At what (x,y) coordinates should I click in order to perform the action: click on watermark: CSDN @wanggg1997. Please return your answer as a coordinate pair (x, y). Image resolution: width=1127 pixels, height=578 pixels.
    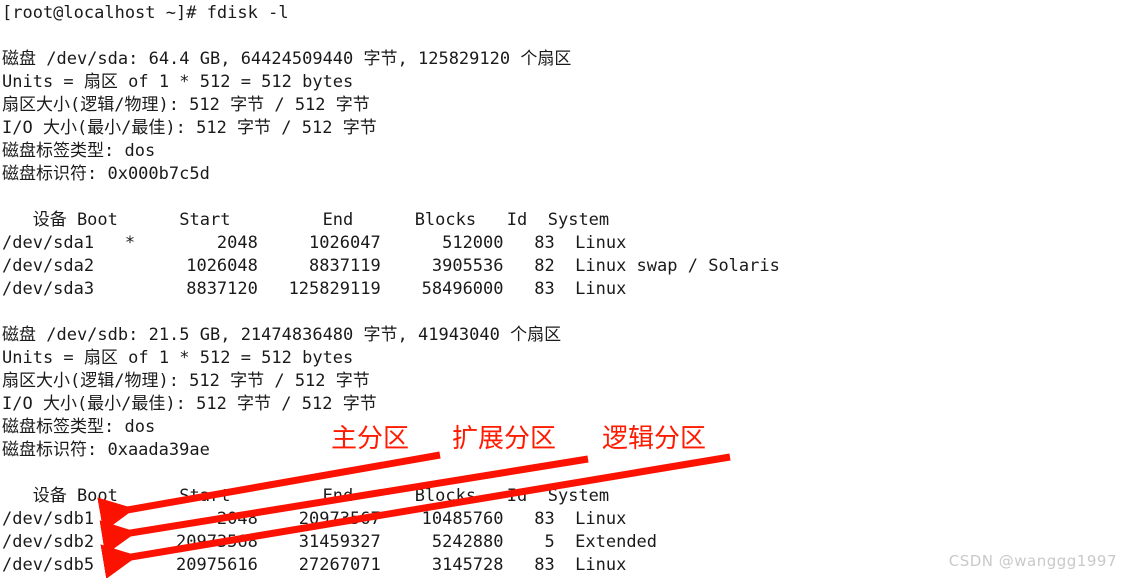
    Looking at the image, I should click on (1032, 561).